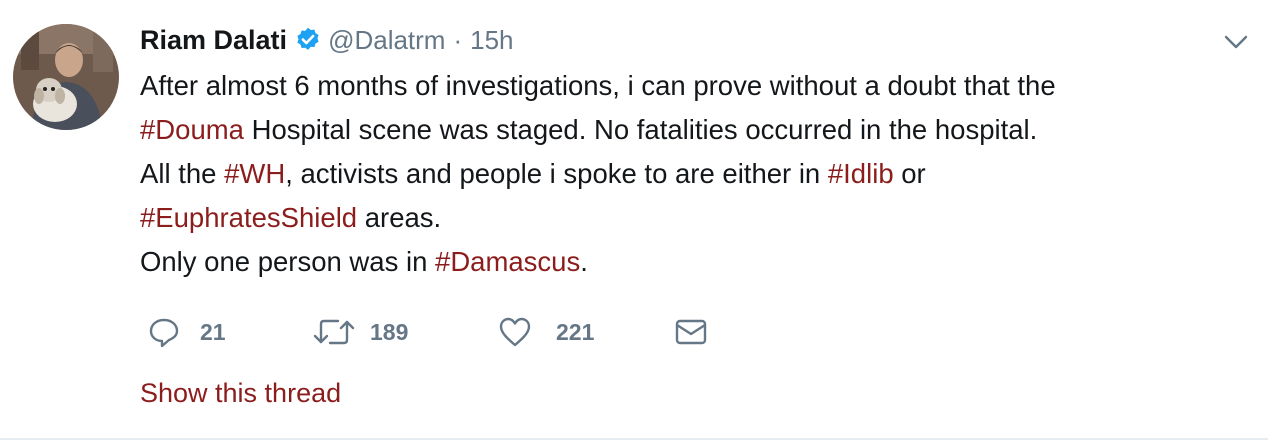 The width and height of the screenshot is (1268, 442). Describe the element at coordinates (213, 40) in the screenshot. I see `author-name: Riam Dalati` at that location.